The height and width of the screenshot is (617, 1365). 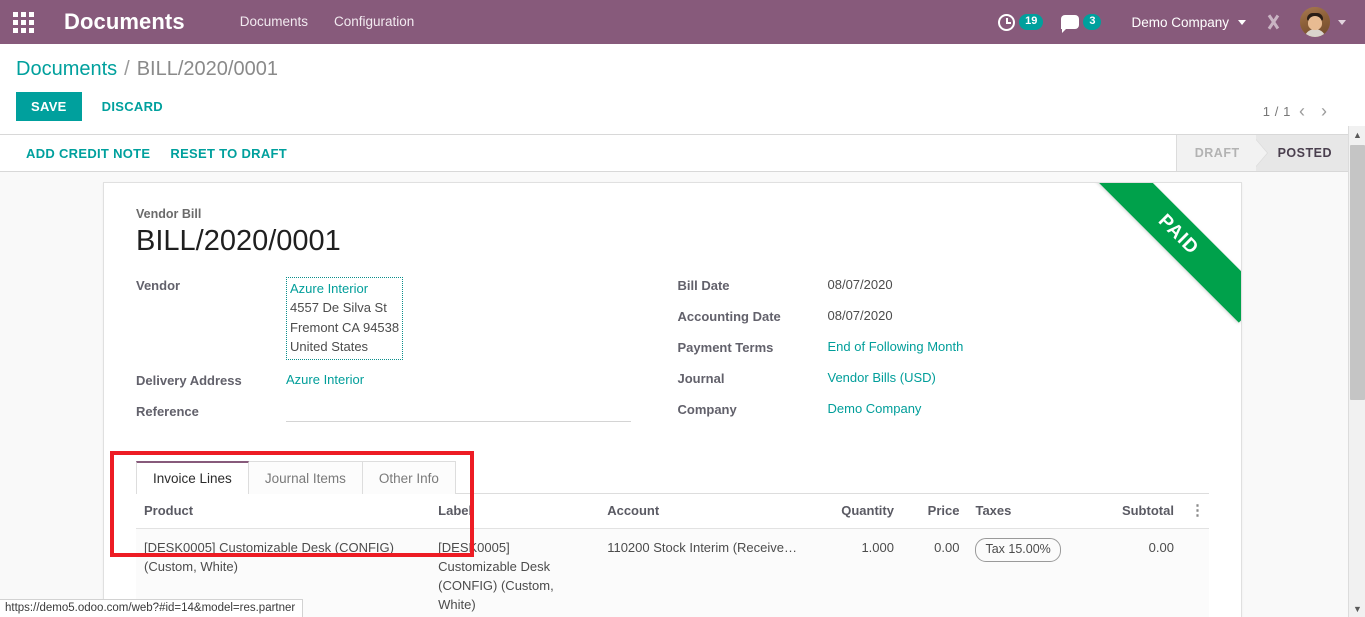 I want to click on scroll-down-button: ▼, so click(x=1357, y=608).